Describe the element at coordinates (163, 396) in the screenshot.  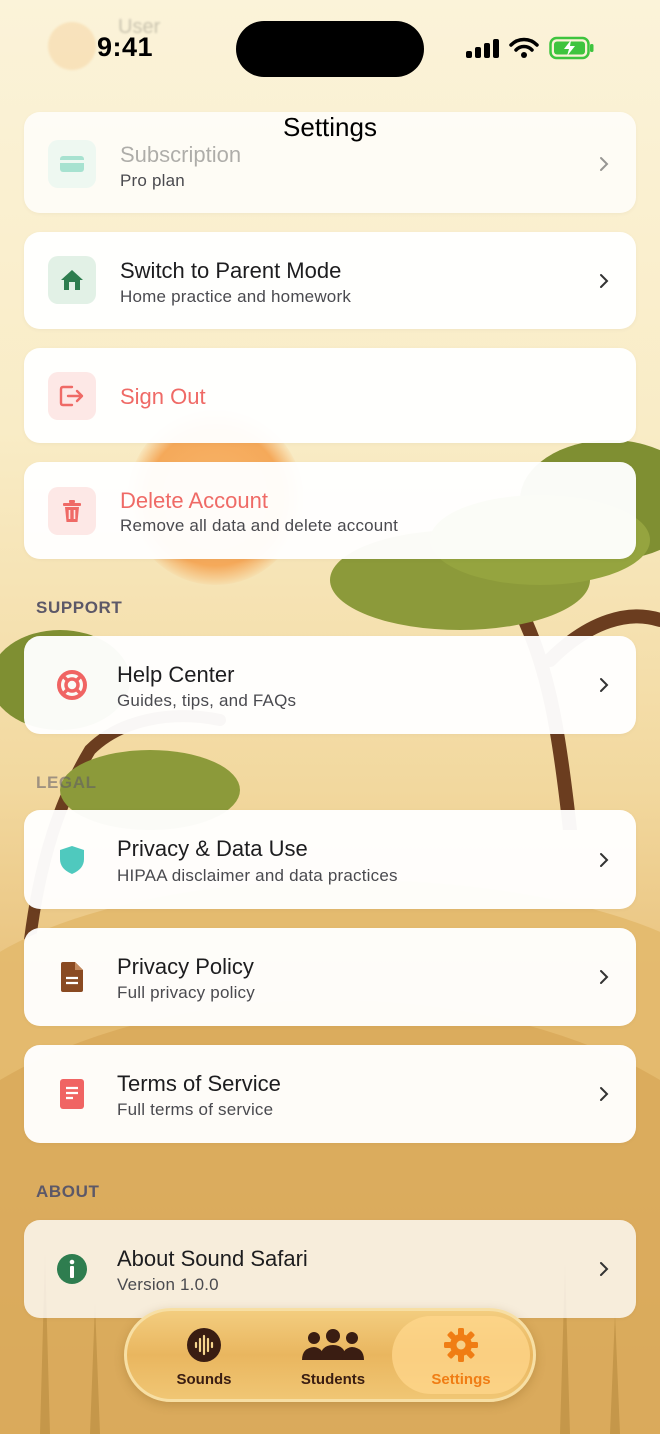
I see `sign-out-label: Sign Out` at that location.